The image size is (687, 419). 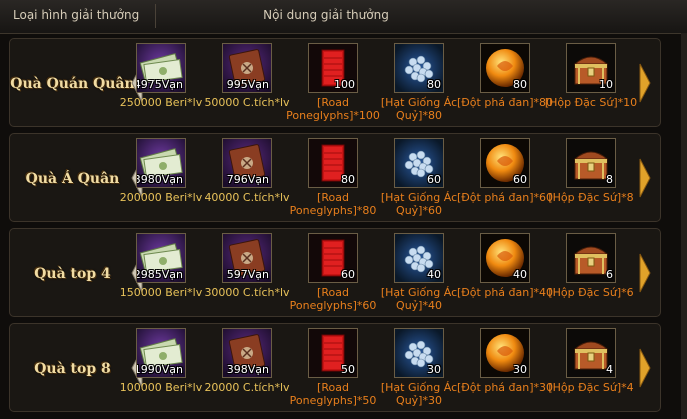 What do you see at coordinates (247, 292) in the screenshot?
I see `reward-item-label: 30000 C.tích*lv` at bounding box center [247, 292].